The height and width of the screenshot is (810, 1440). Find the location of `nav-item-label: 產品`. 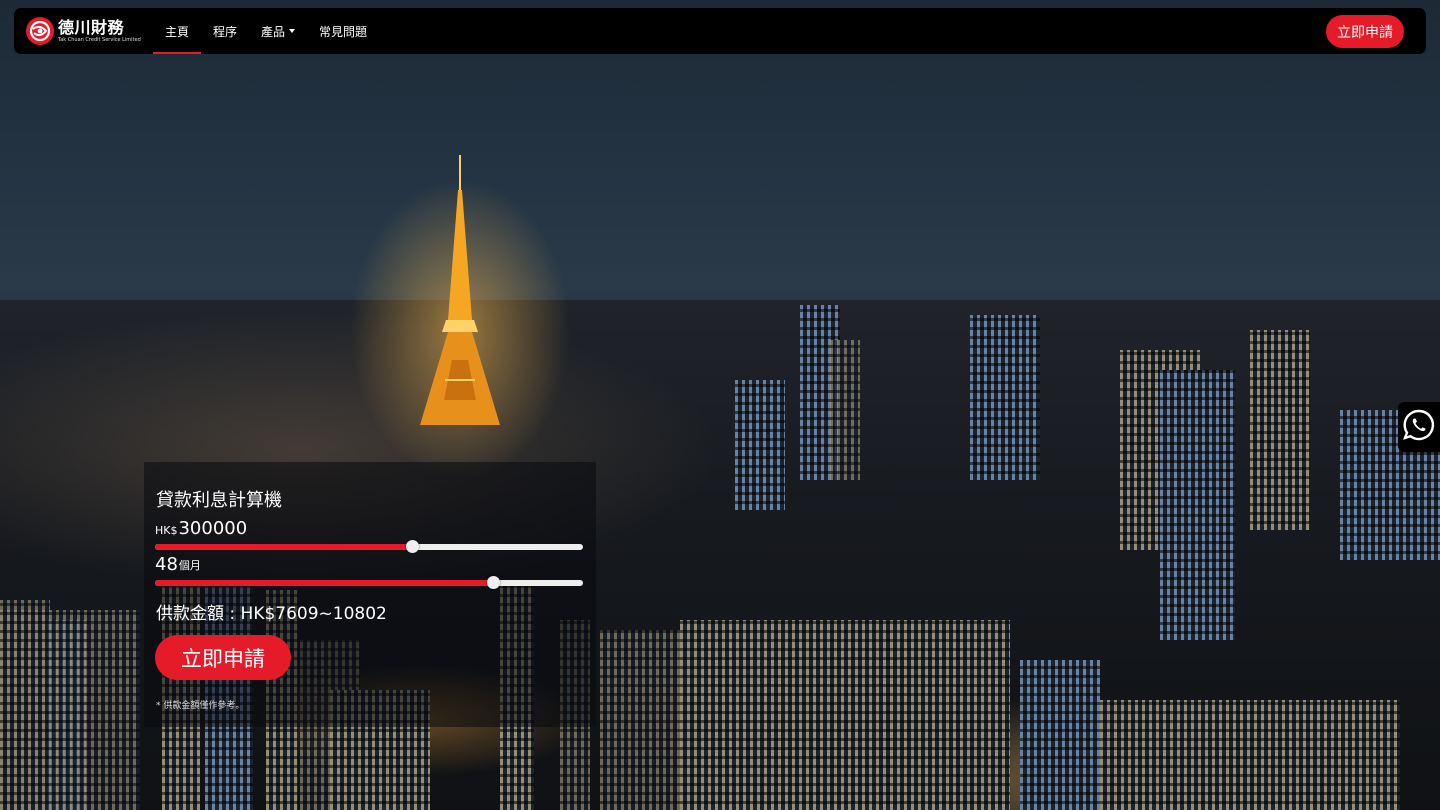

nav-item-label: 產品 is located at coordinates (273, 31).